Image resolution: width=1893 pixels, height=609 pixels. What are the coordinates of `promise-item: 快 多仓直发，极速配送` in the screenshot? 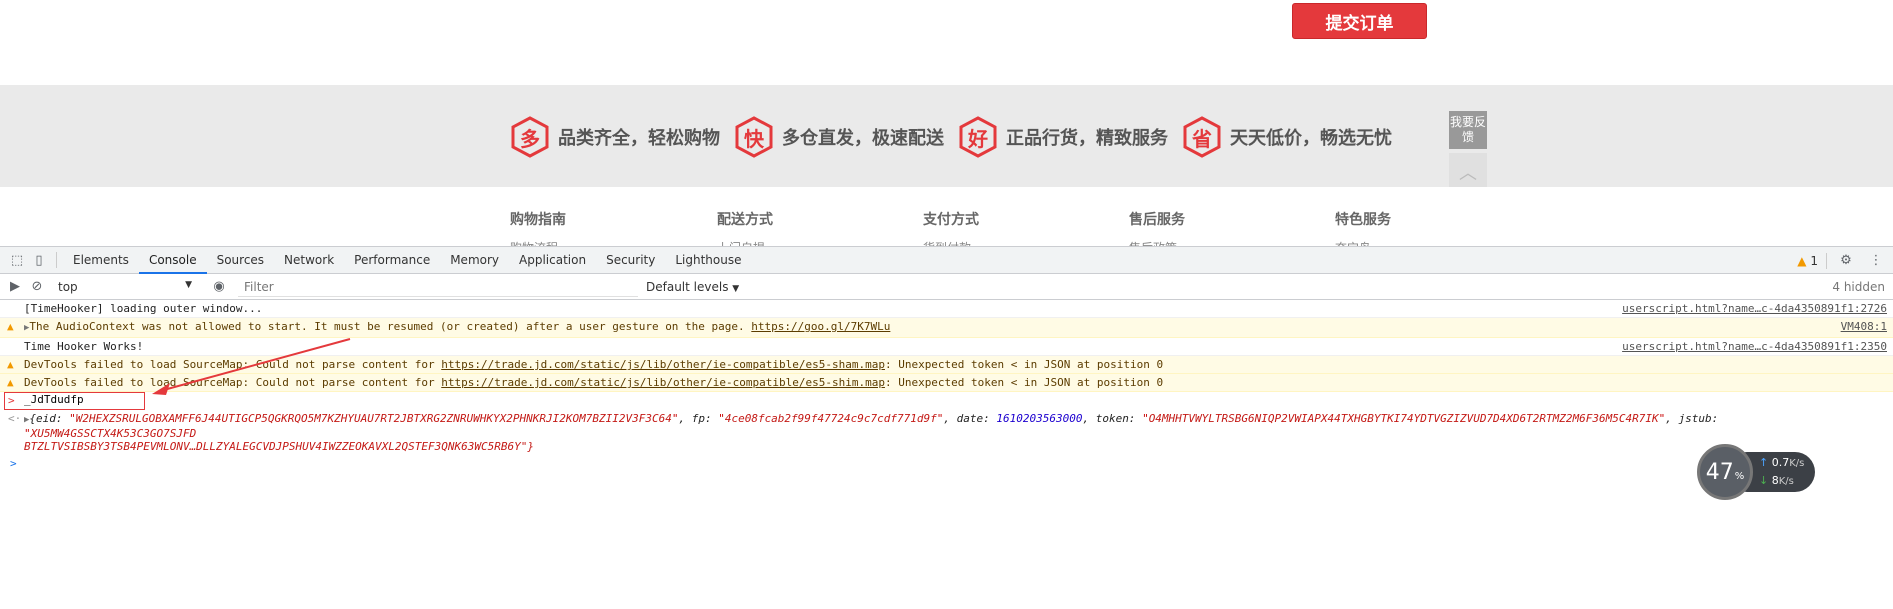 It's located at (839, 137).